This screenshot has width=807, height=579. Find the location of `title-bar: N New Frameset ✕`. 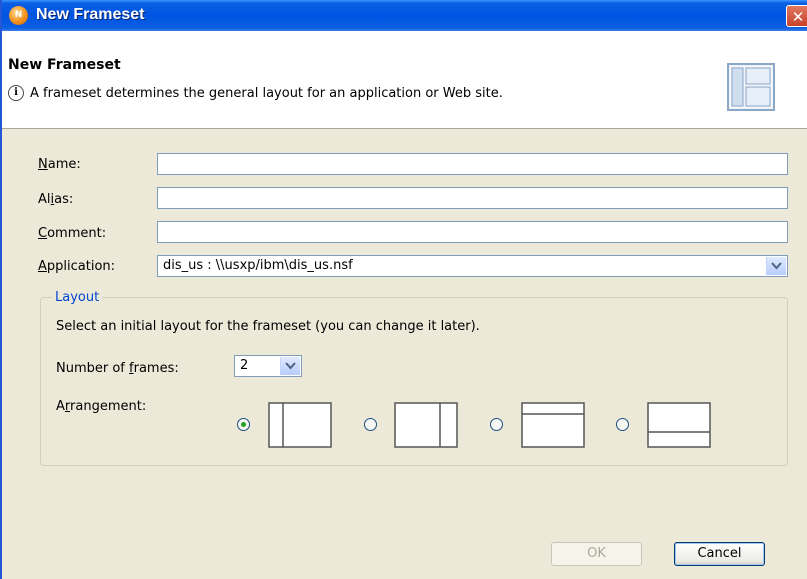

title-bar: N New Frameset ✕ is located at coordinates (404, 15).